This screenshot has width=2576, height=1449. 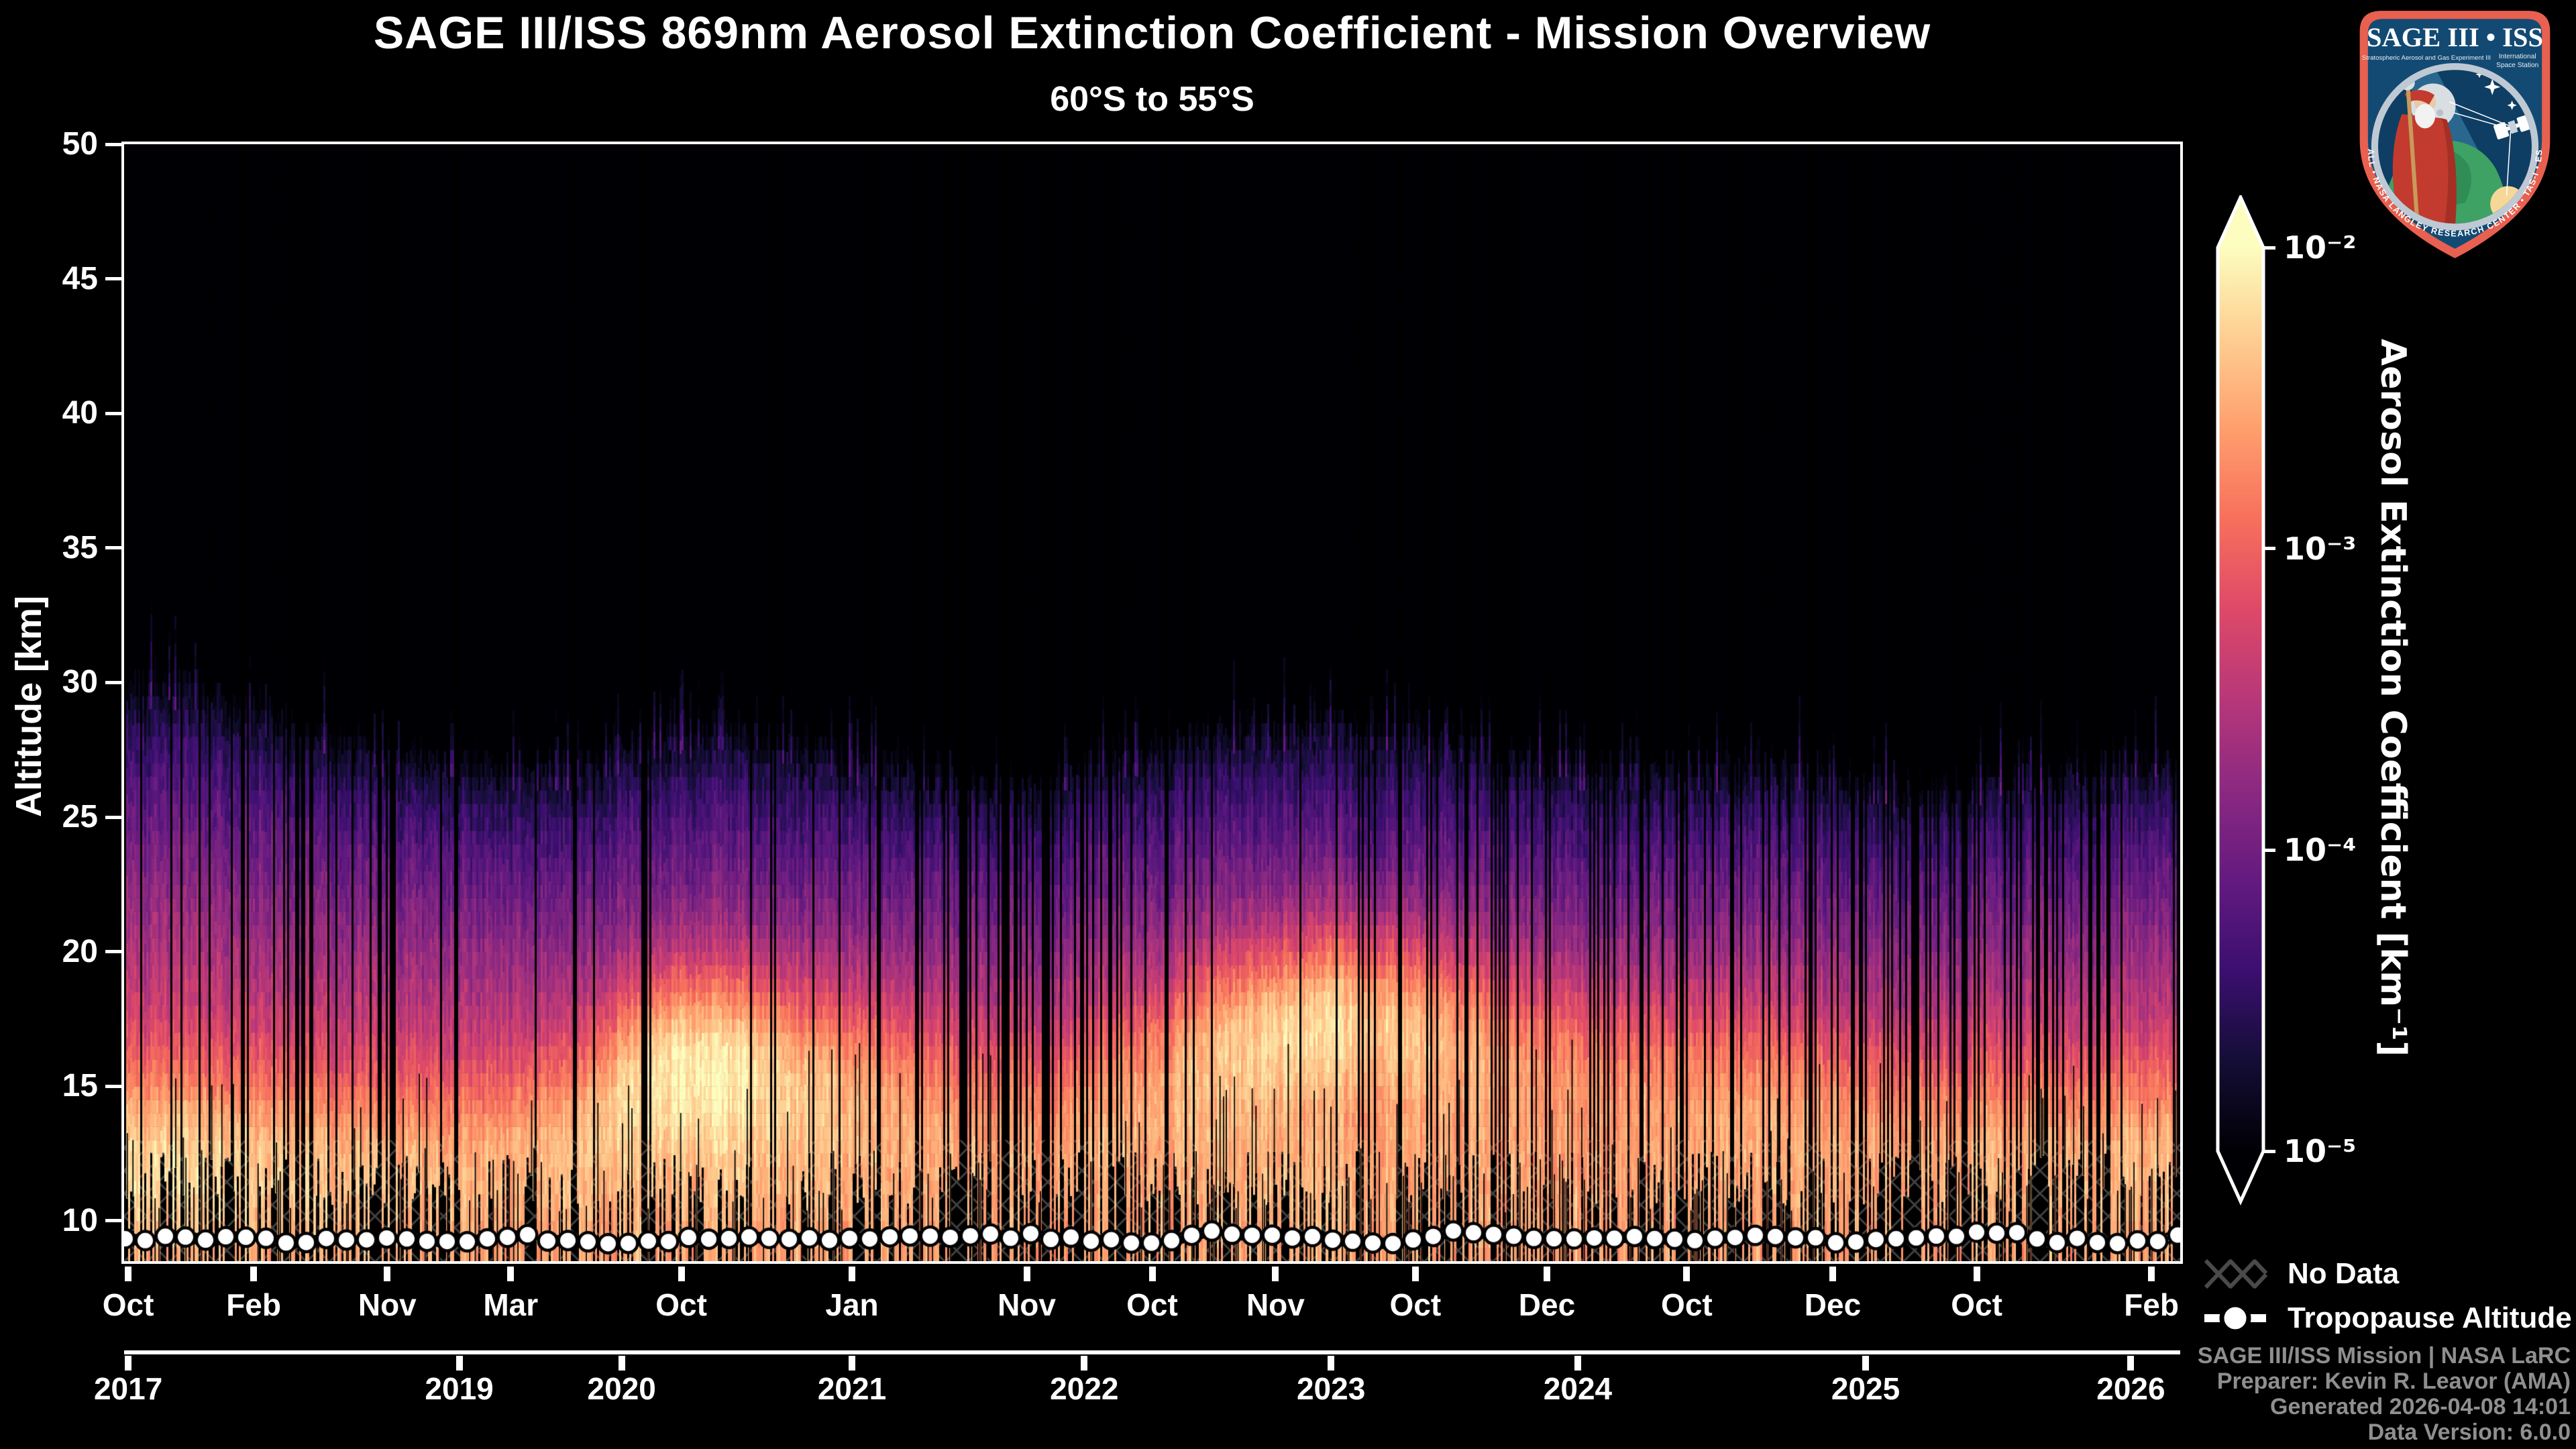 What do you see at coordinates (1152, 99) in the screenshot?
I see `chart-subtitle: 60°S to 55°S` at bounding box center [1152, 99].